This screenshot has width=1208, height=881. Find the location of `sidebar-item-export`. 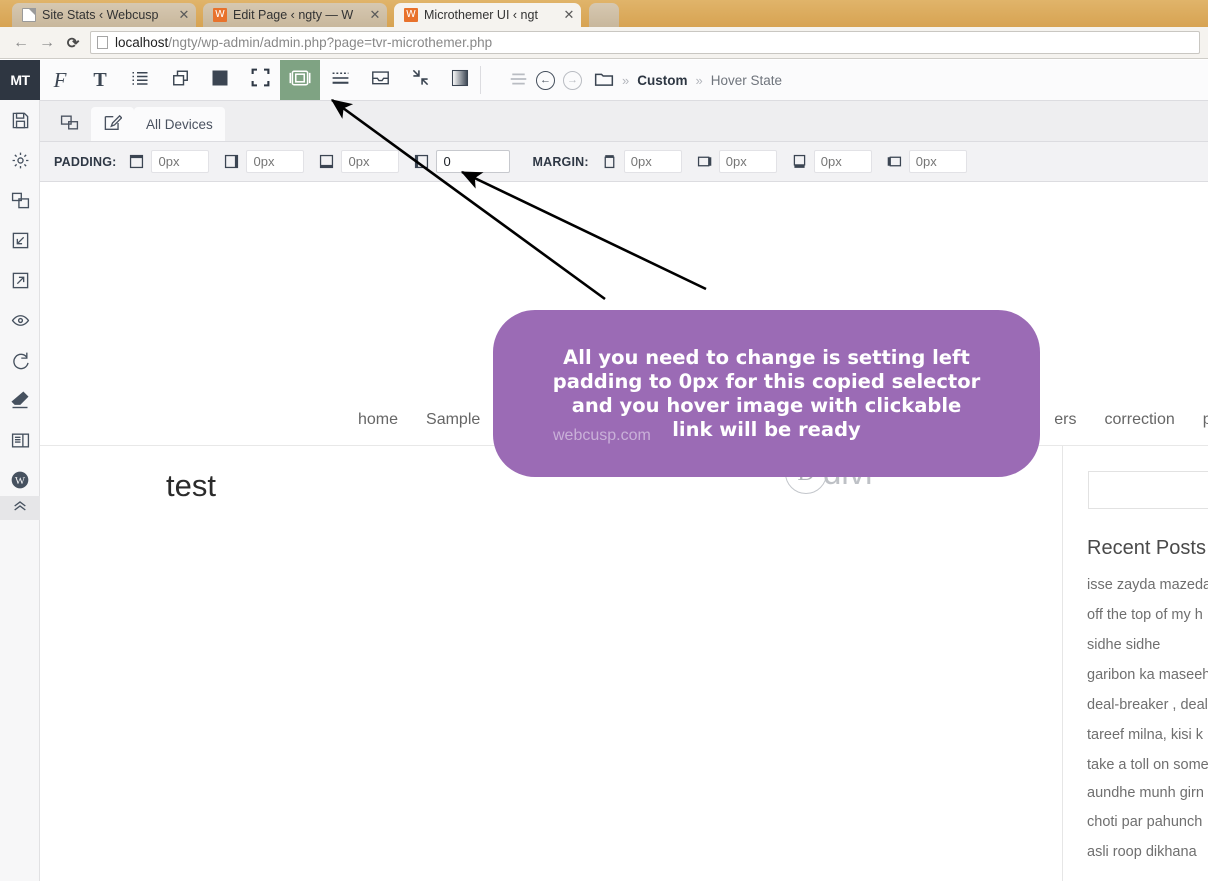

sidebar-item-export is located at coordinates (20, 280).